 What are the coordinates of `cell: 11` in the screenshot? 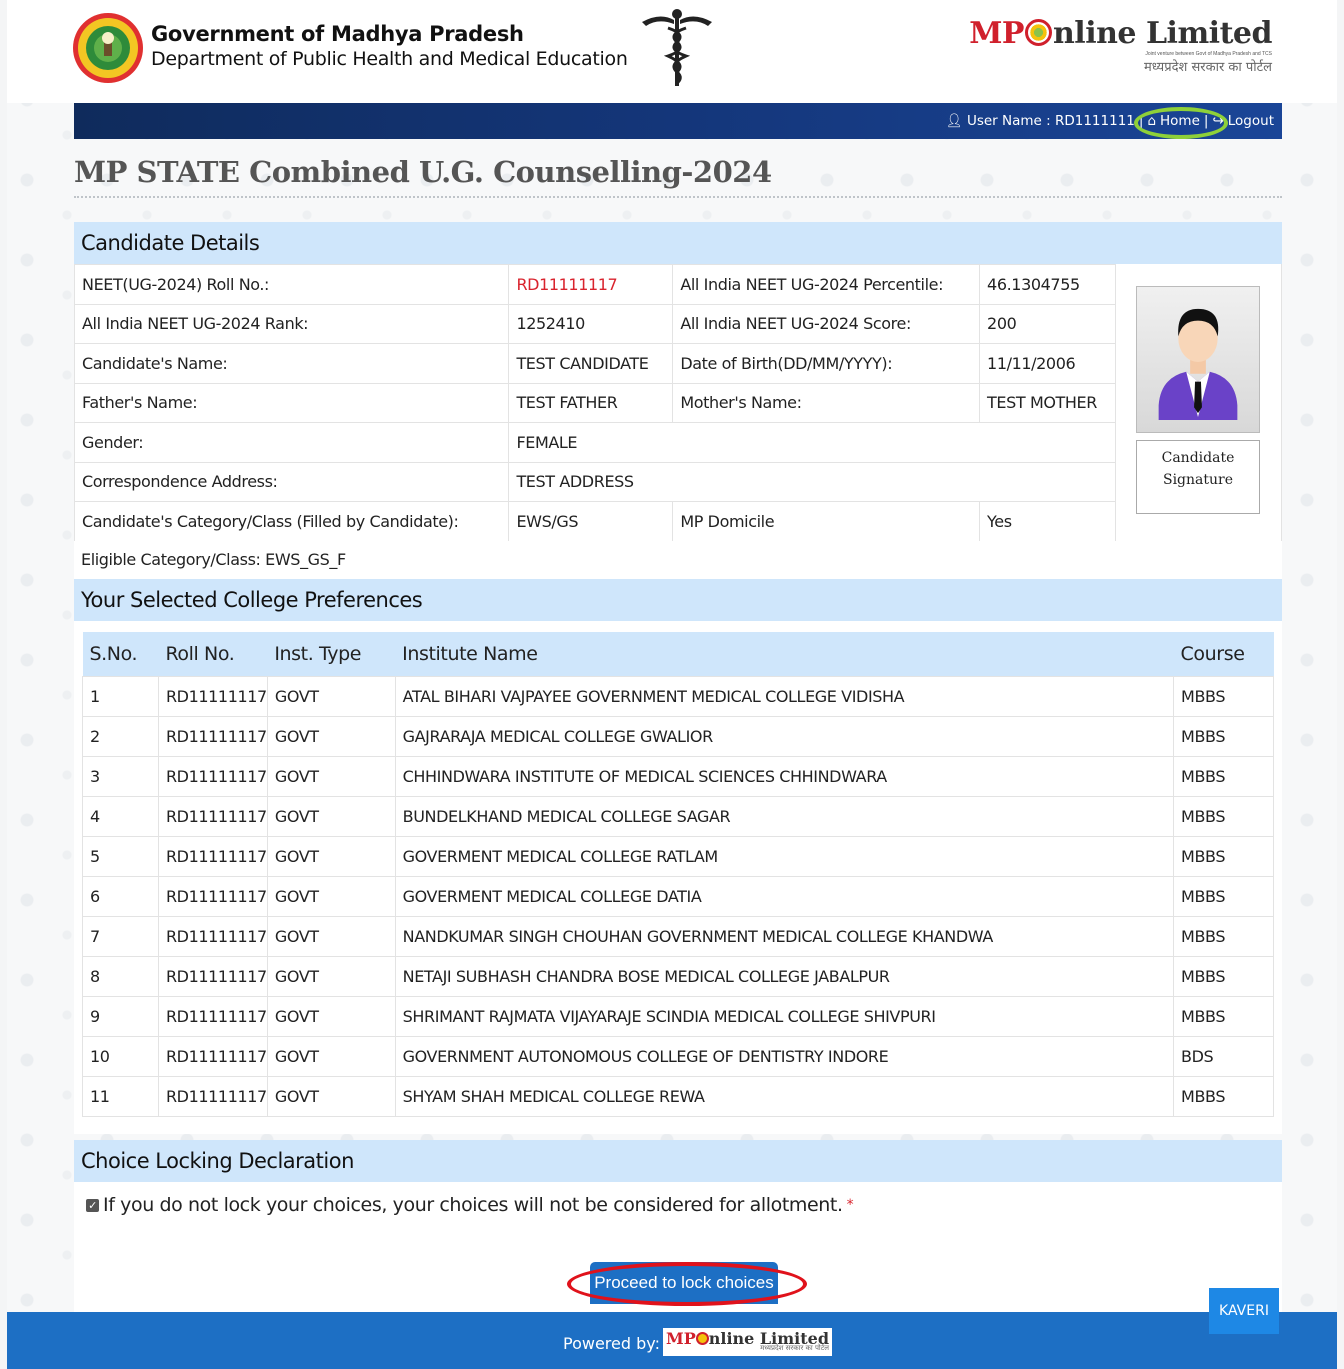 It's located at (120, 1096).